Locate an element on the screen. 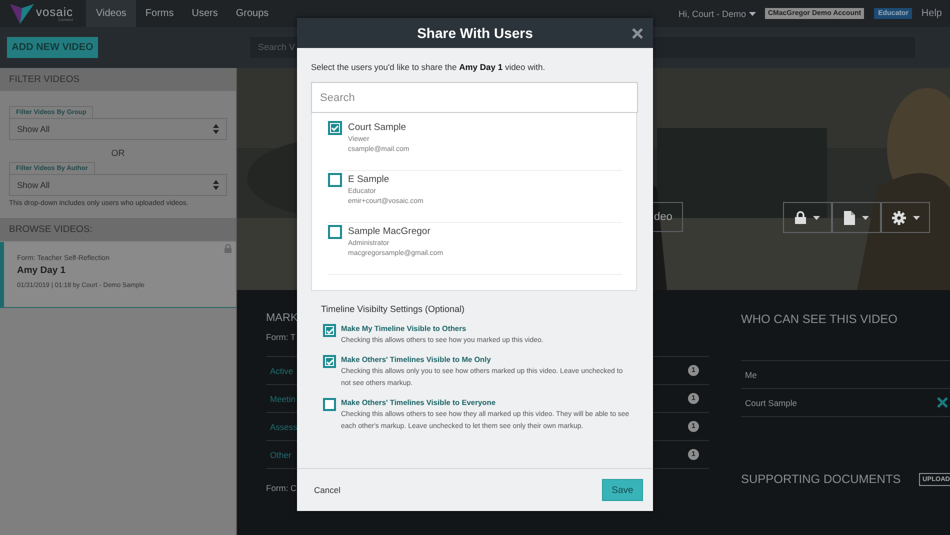  caret-icon is located at coordinates (752, 14).